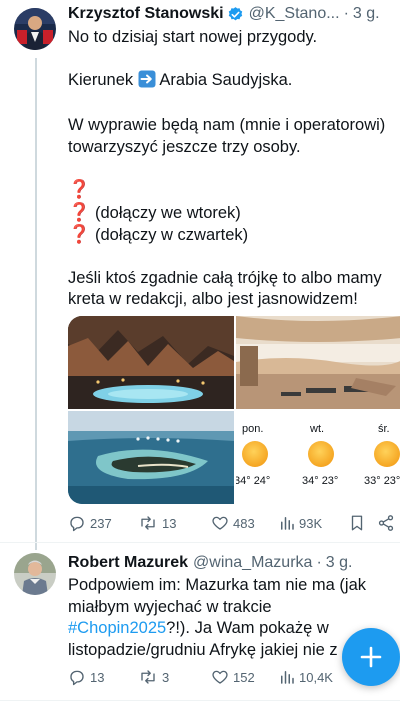 The height and width of the screenshot is (706, 400). What do you see at coordinates (320, 481) in the screenshot?
I see `weather-temp-2: 34° 23°` at bounding box center [320, 481].